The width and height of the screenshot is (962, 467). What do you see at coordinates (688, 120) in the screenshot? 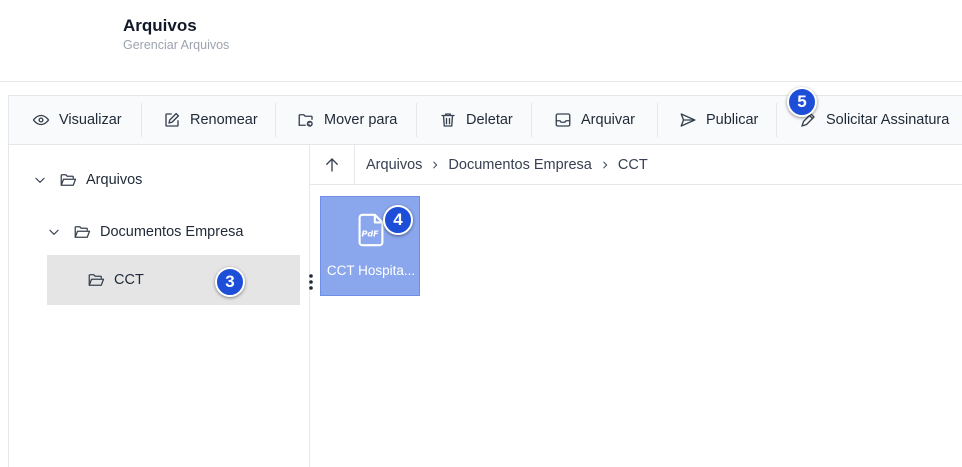
I see `send-icon` at bounding box center [688, 120].